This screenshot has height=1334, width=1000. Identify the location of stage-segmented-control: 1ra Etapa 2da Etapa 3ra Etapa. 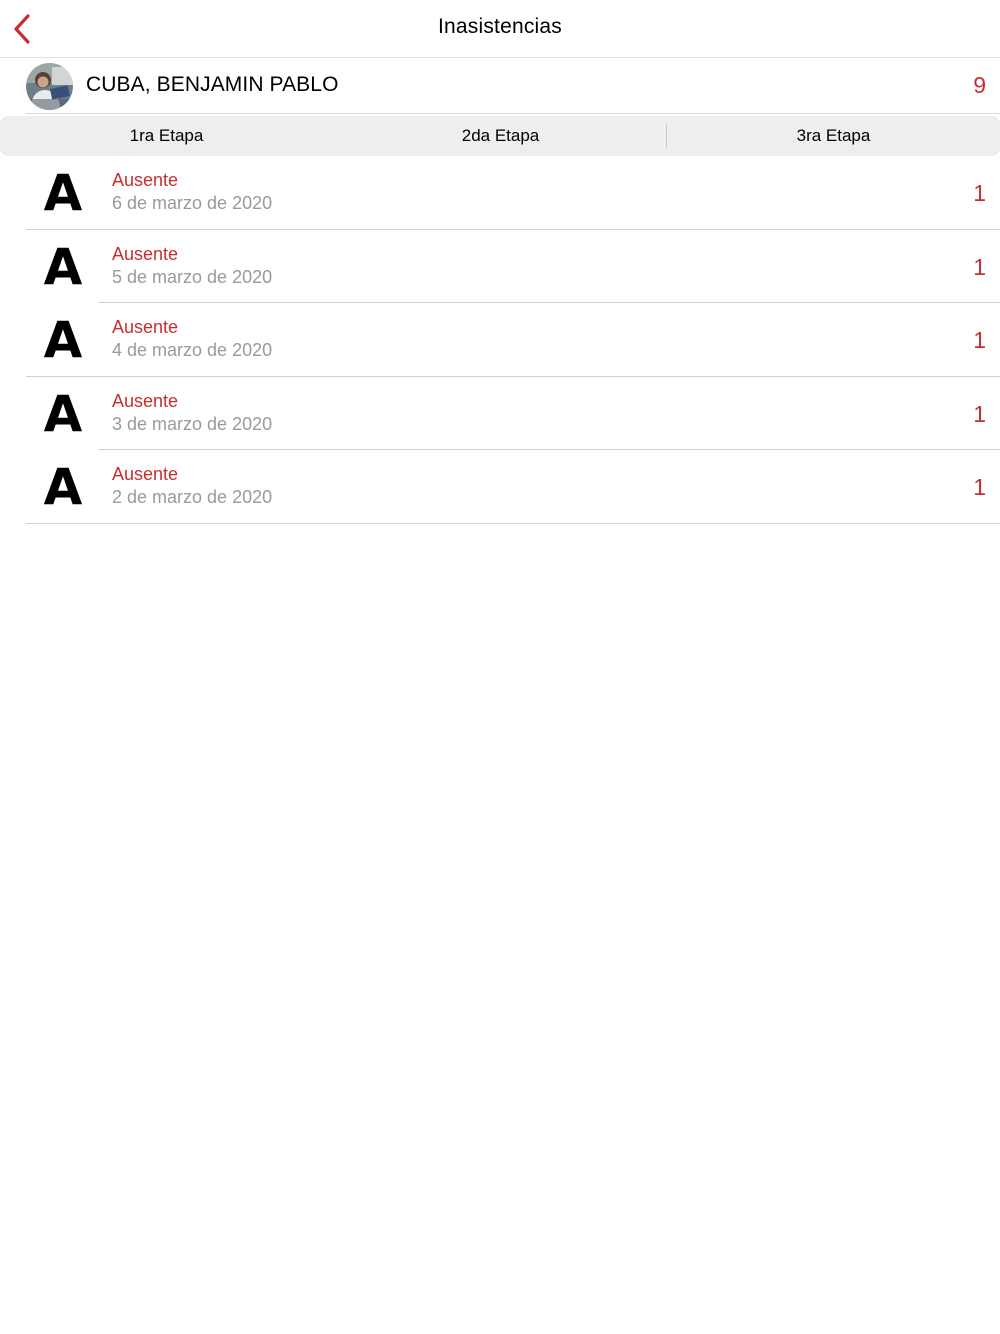
(500, 136).